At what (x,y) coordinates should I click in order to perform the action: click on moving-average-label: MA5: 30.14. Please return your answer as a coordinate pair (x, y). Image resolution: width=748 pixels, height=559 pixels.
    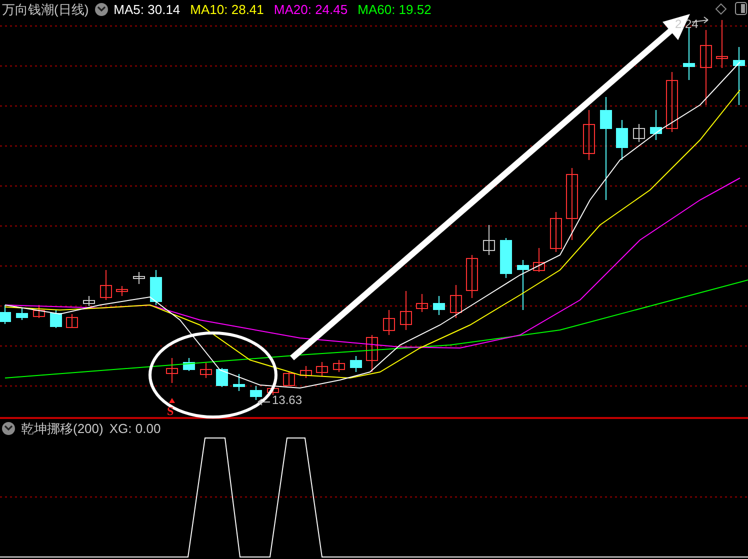
    Looking at the image, I should click on (147, 9).